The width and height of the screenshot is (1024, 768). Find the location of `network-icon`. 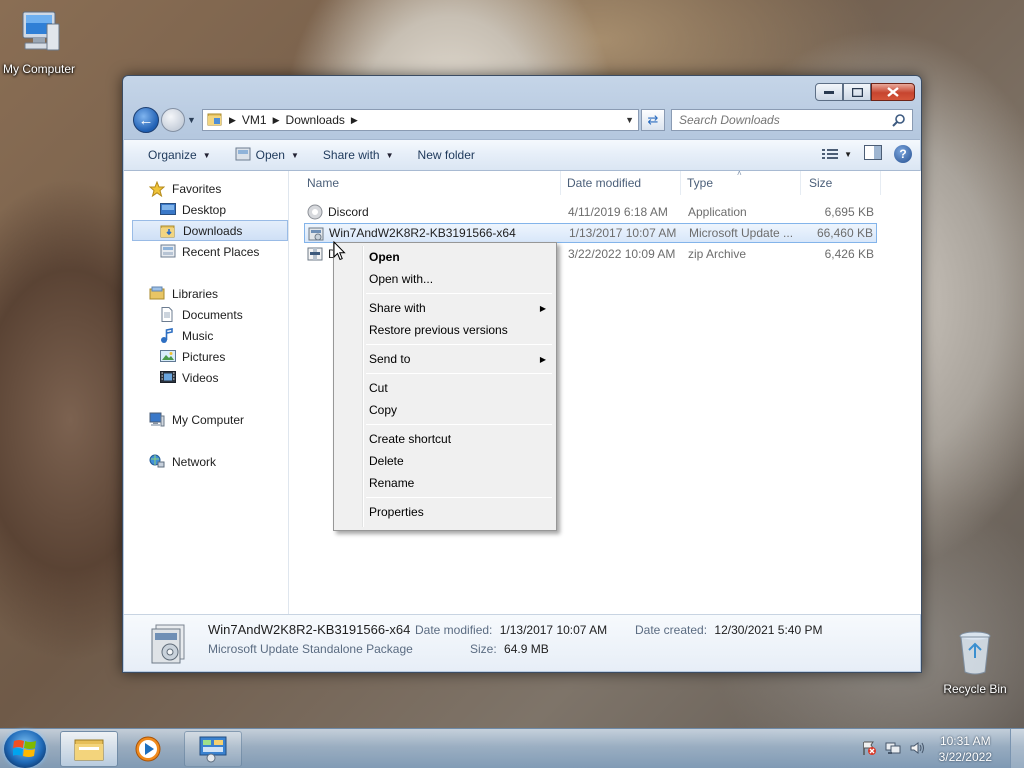

network-icon is located at coordinates (157, 463).